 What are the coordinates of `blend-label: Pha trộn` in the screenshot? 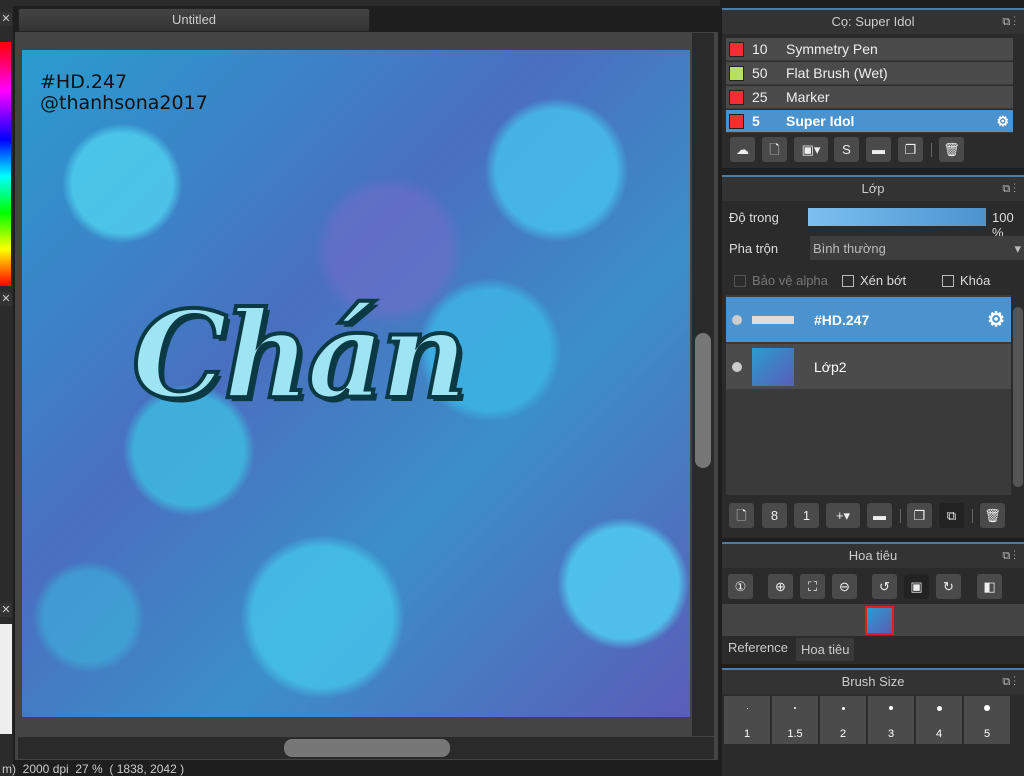 It's located at (754, 248).